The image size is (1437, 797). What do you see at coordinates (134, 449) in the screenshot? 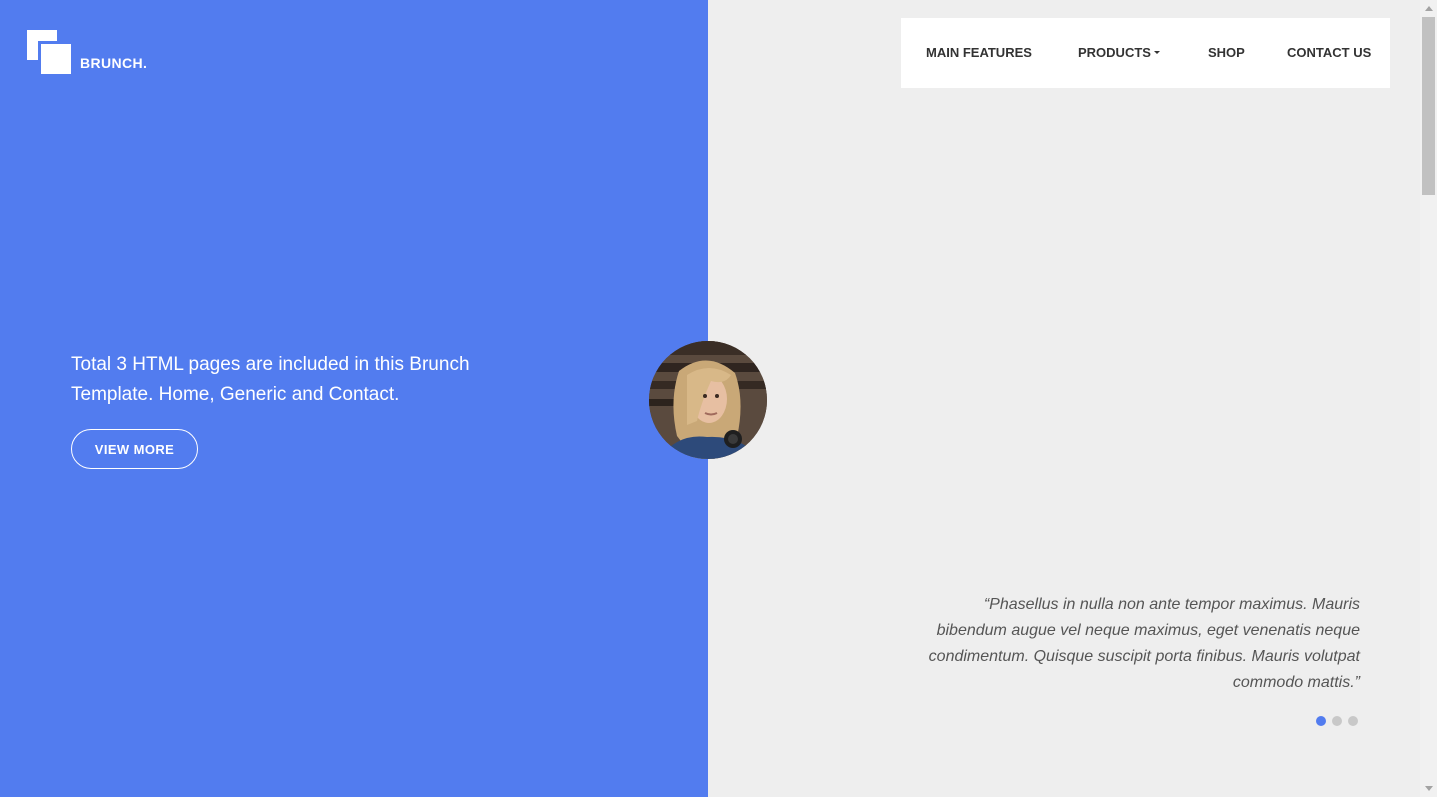
I see `view-more-button: VIEW MORE` at bounding box center [134, 449].